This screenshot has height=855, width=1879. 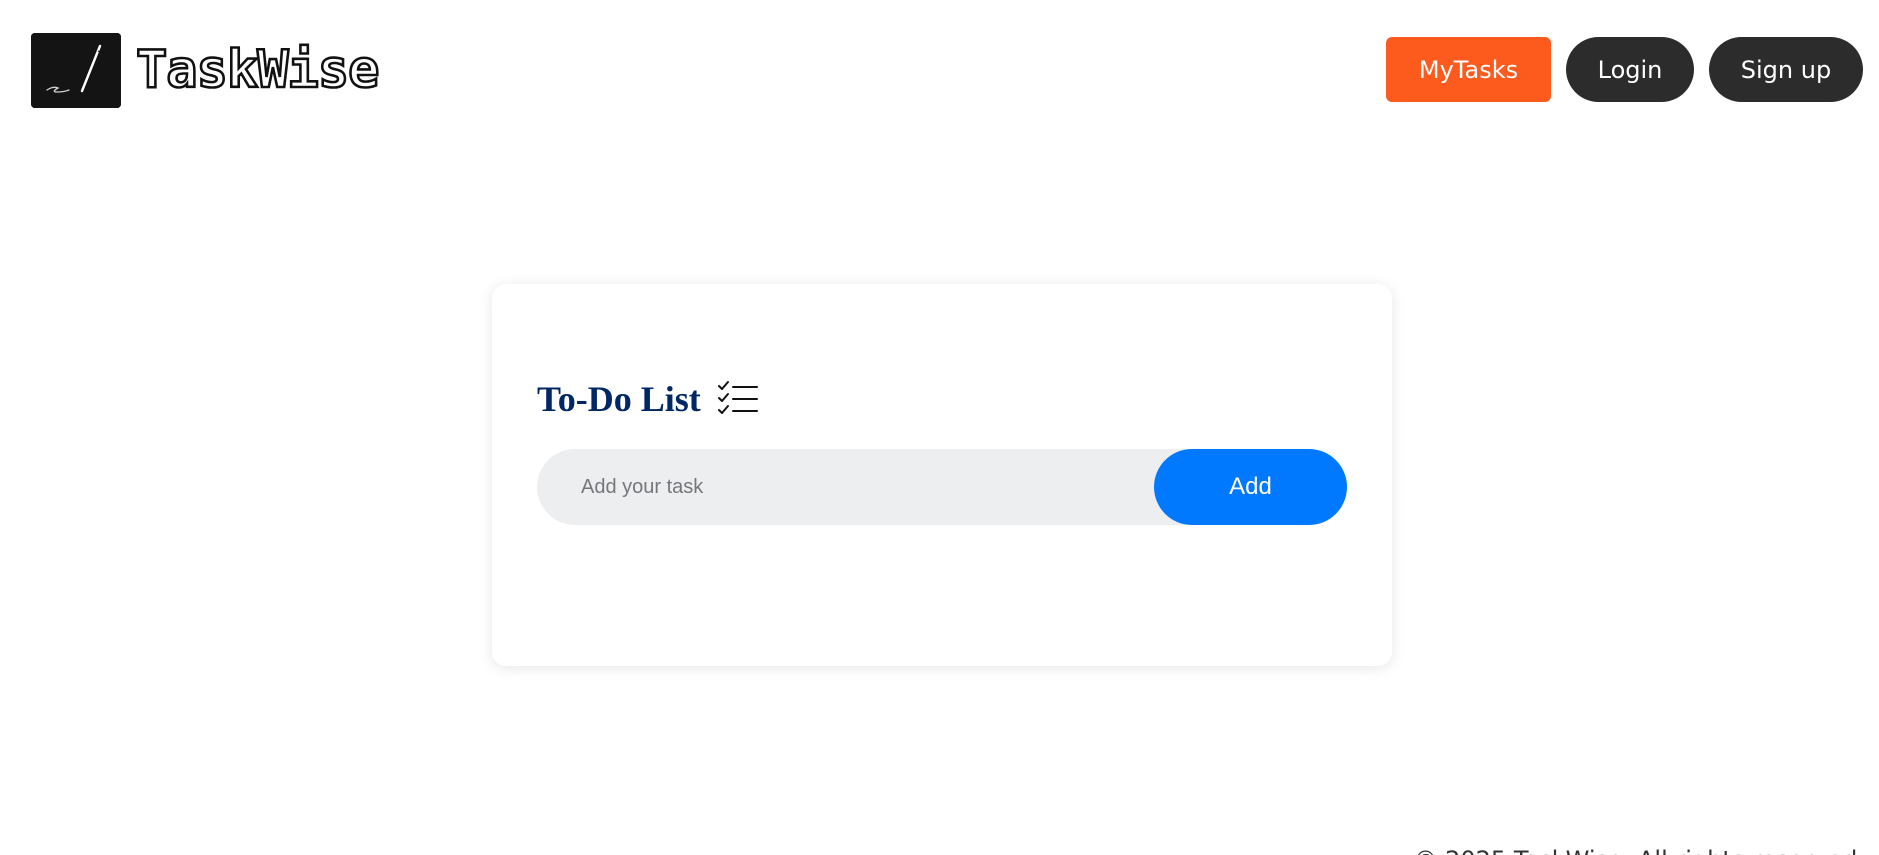 I want to click on signup-button: Sign up, so click(x=1786, y=69).